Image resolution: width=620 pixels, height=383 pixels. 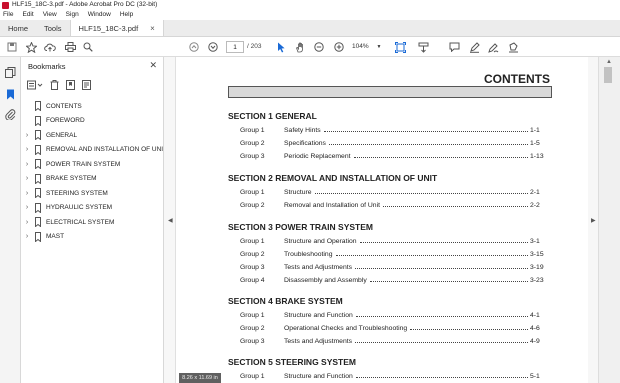 I want to click on scrollbar-thumb, so click(x=608, y=75).